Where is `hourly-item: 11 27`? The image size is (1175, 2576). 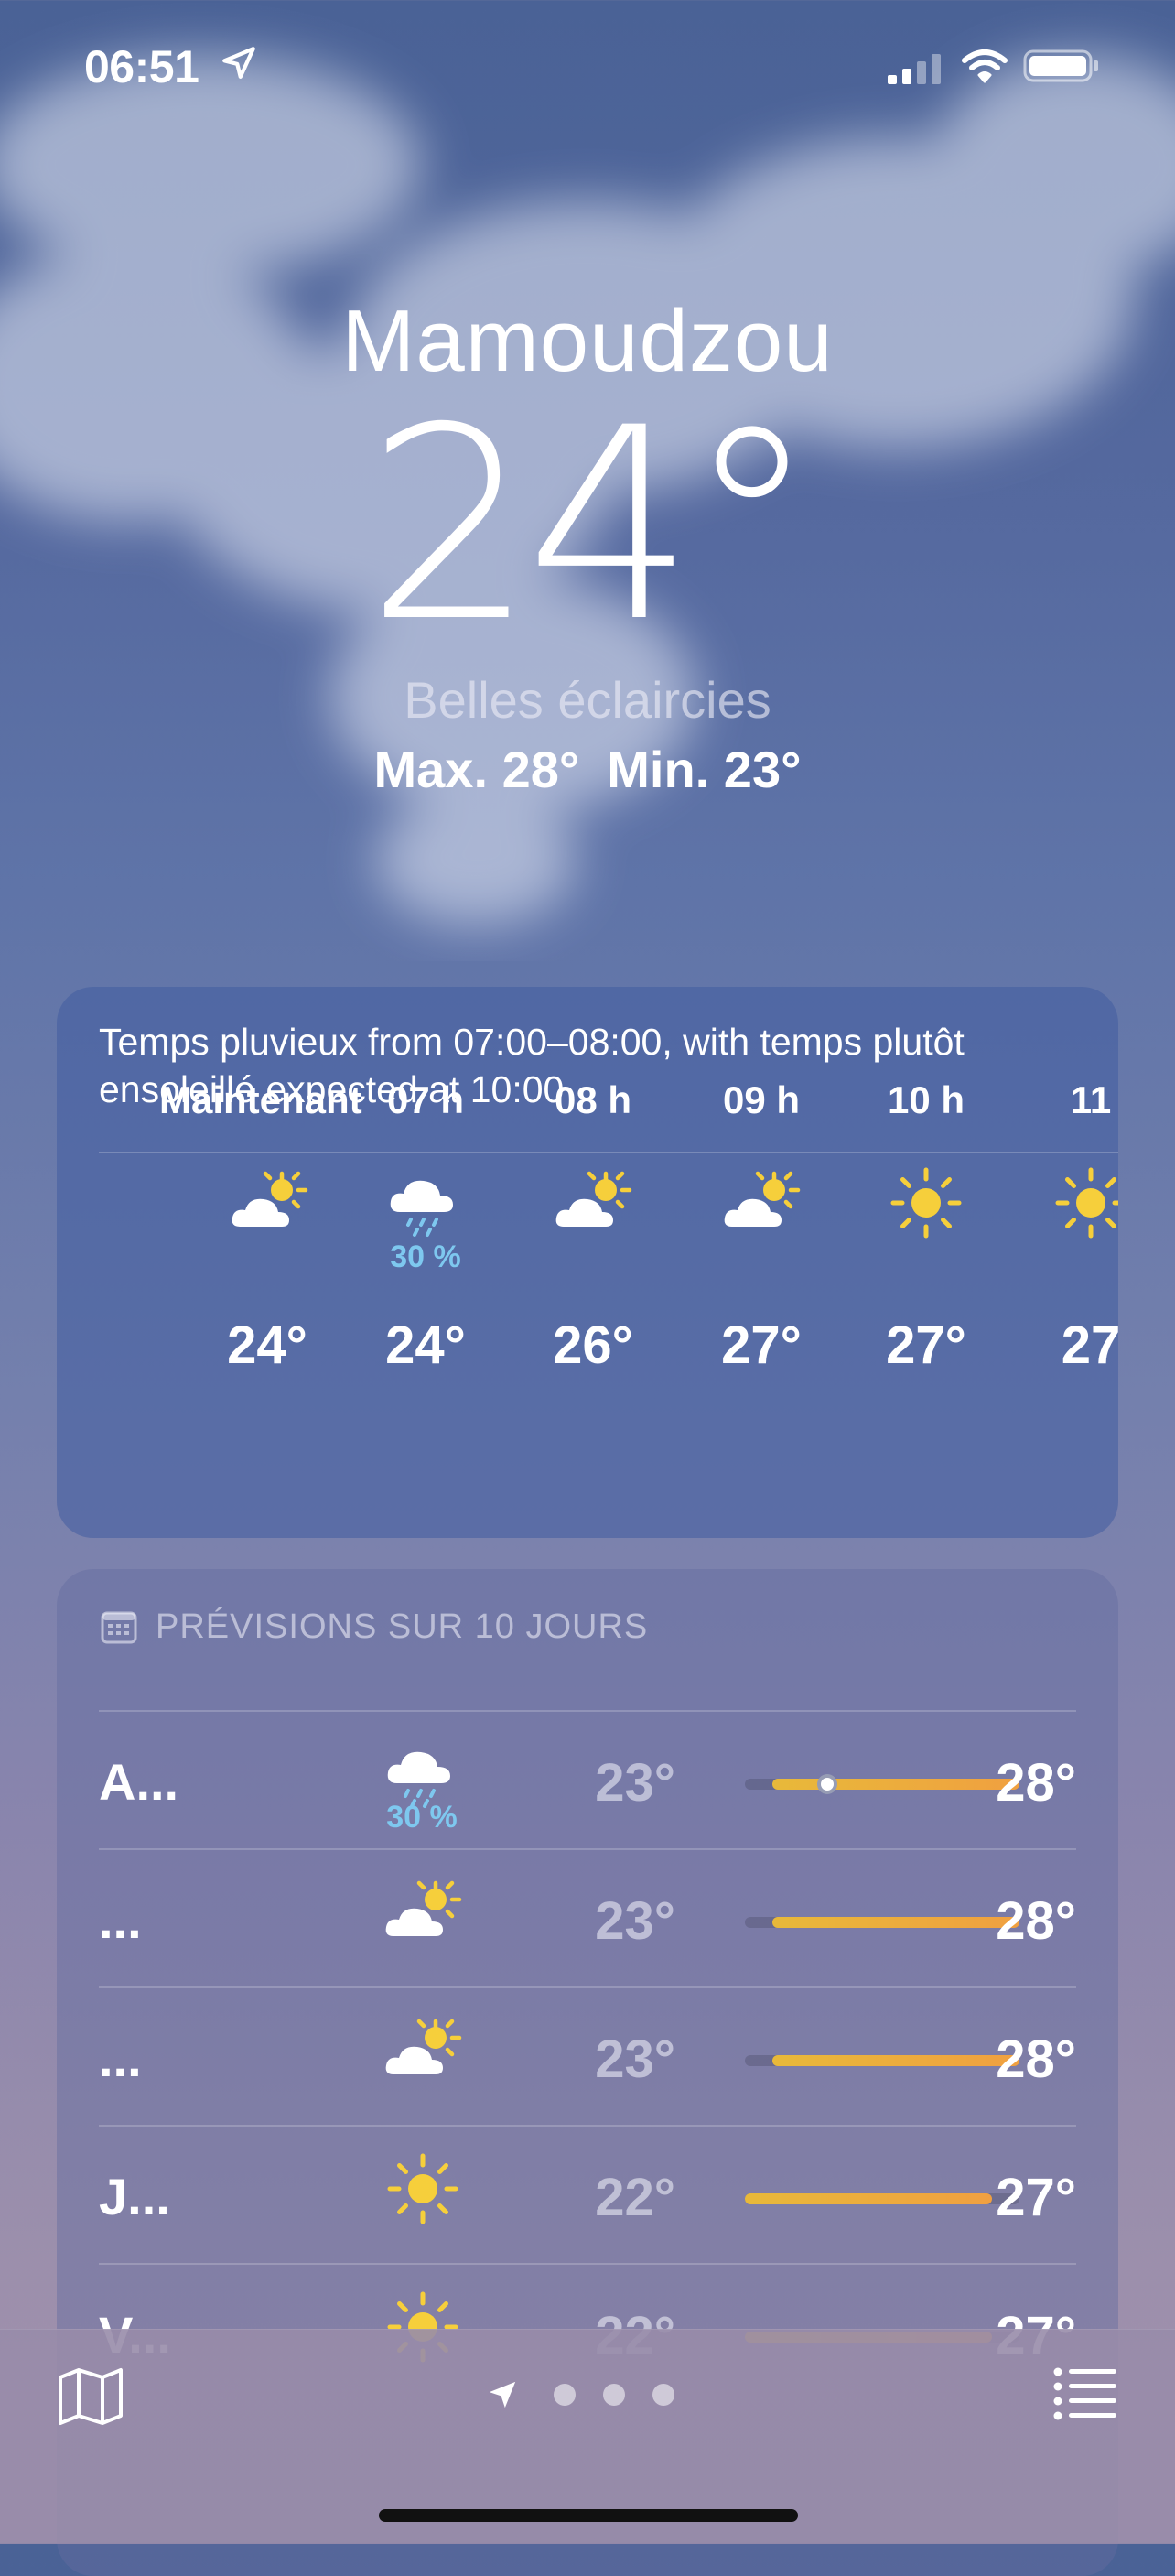 hourly-item: 11 27 is located at coordinates (1063, 1181).